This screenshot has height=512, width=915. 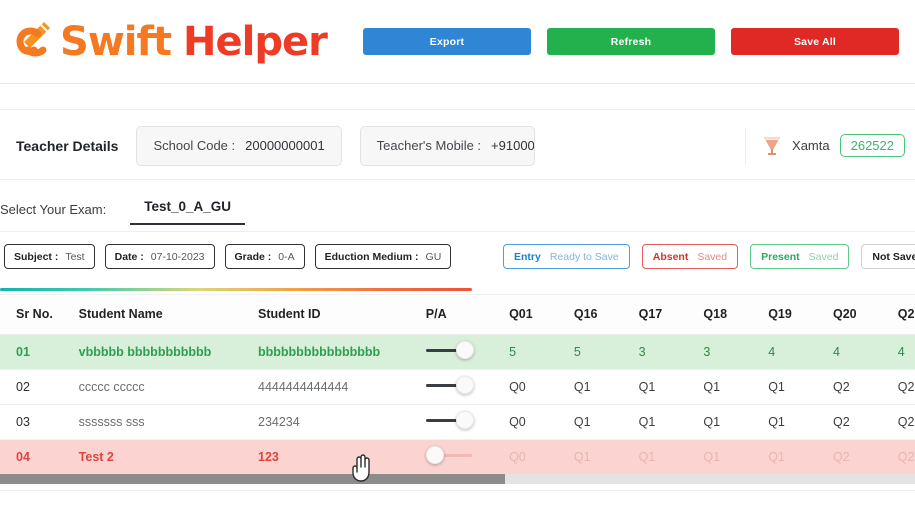 What do you see at coordinates (39, 456) in the screenshot?
I see `cell-sr-no: 04` at bounding box center [39, 456].